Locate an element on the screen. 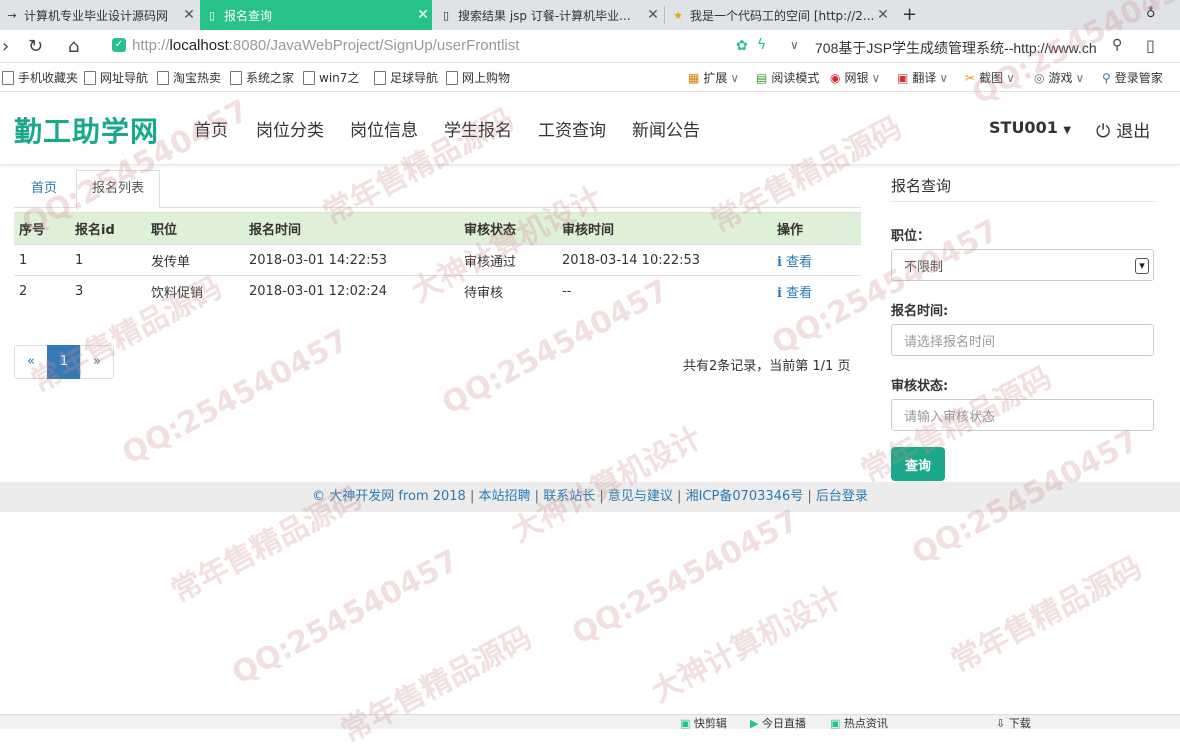 The width and height of the screenshot is (1180, 751). url-host: localhost is located at coordinates (199, 45).